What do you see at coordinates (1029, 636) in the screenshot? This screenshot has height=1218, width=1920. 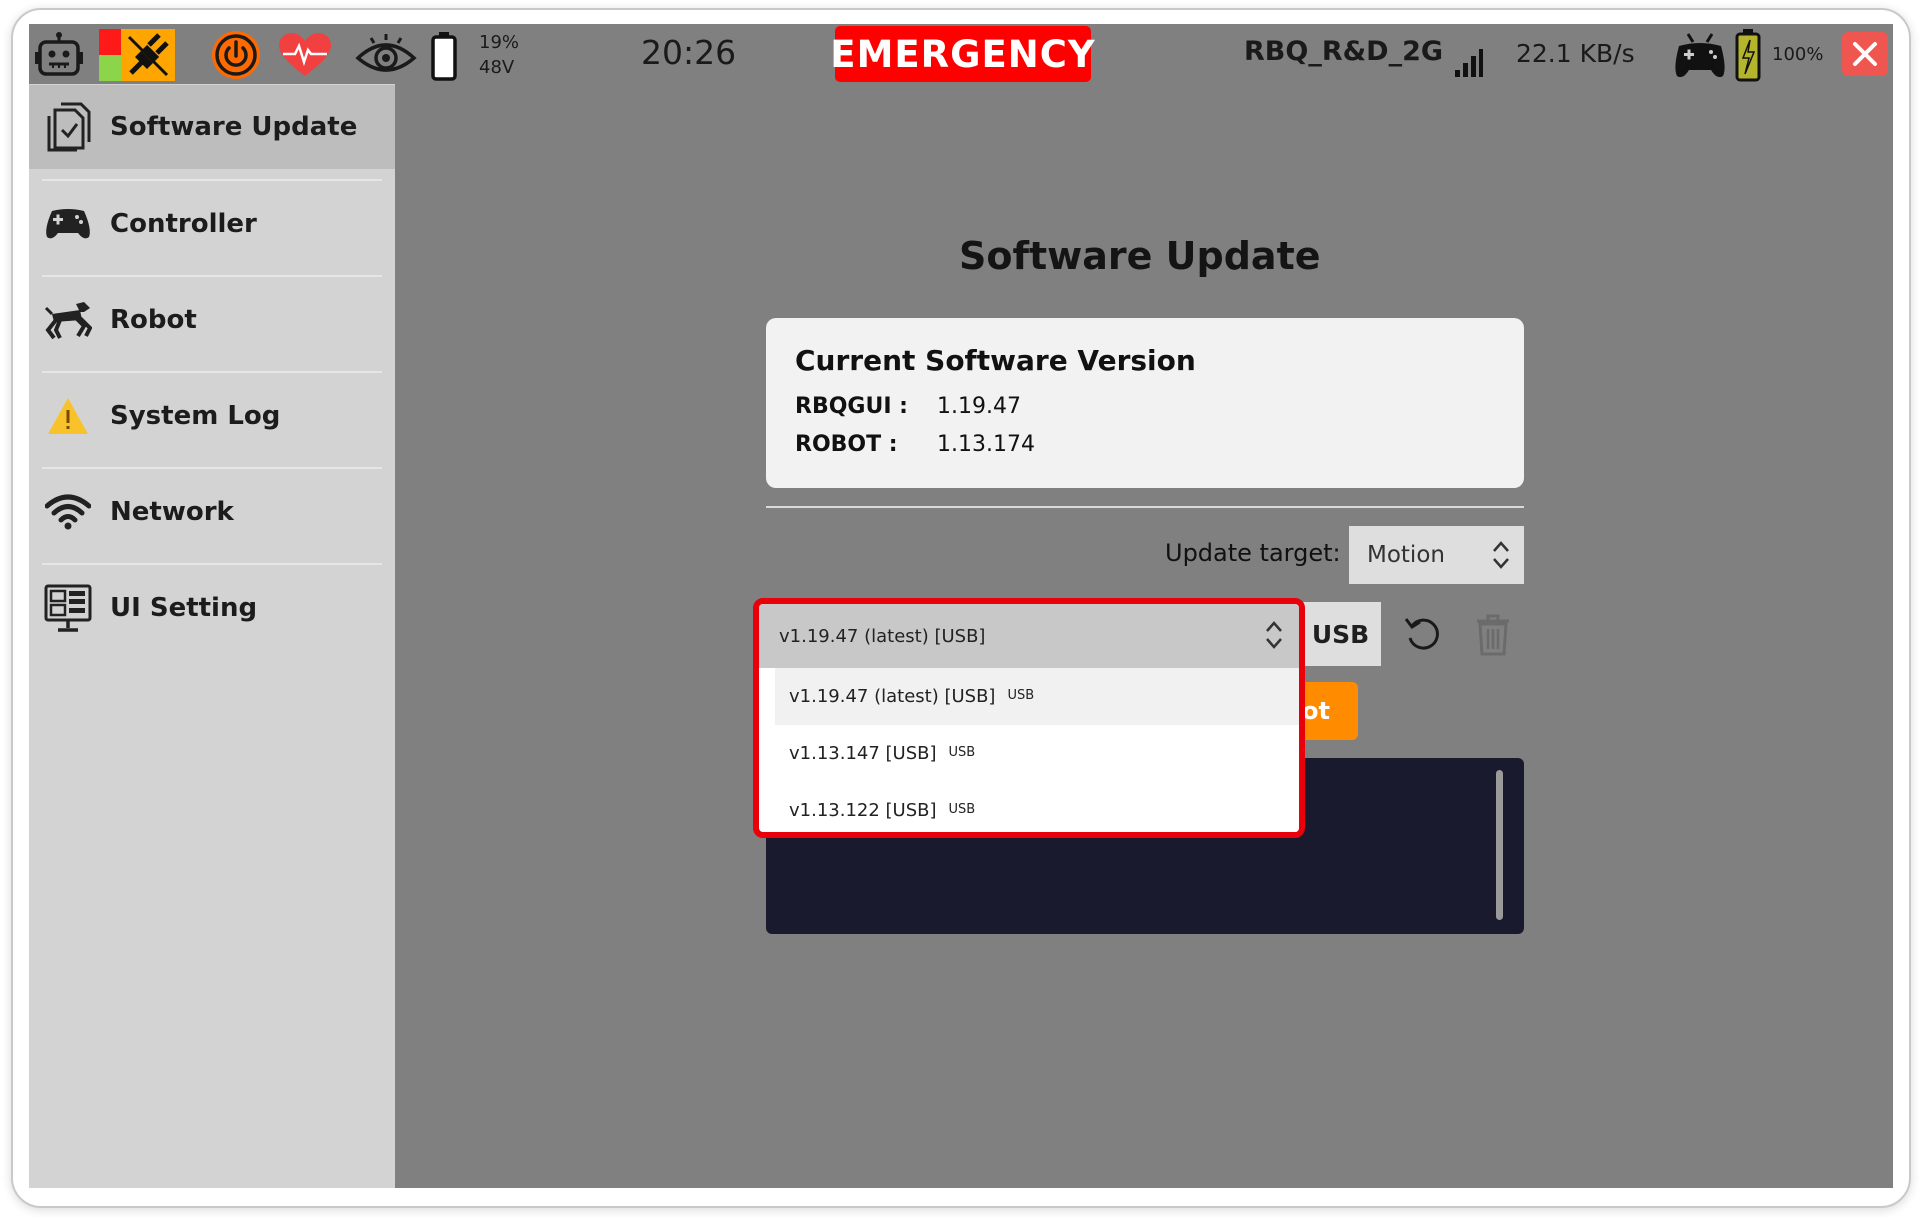 I see `version-select: v1.19.47 (latest) [USB]` at bounding box center [1029, 636].